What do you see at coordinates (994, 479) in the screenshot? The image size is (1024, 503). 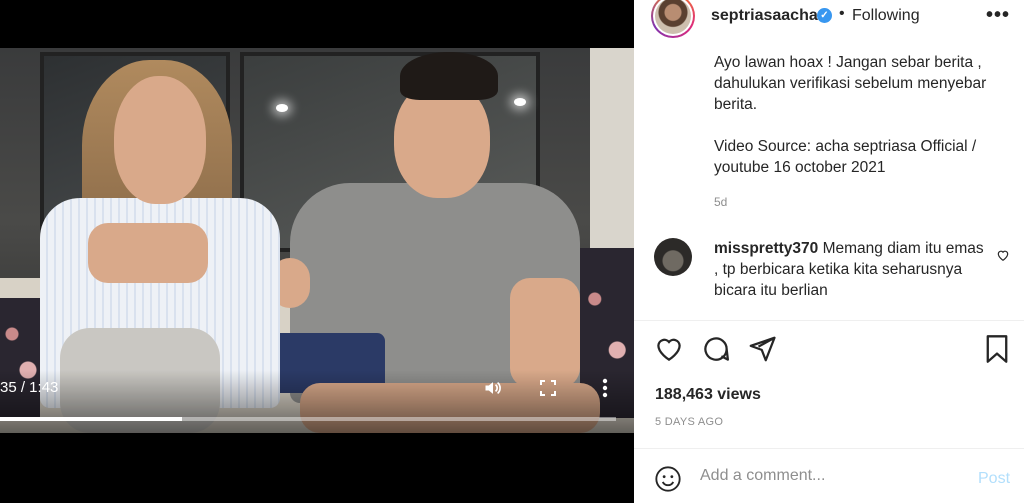 I see `post-button: Post` at bounding box center [994, 479].